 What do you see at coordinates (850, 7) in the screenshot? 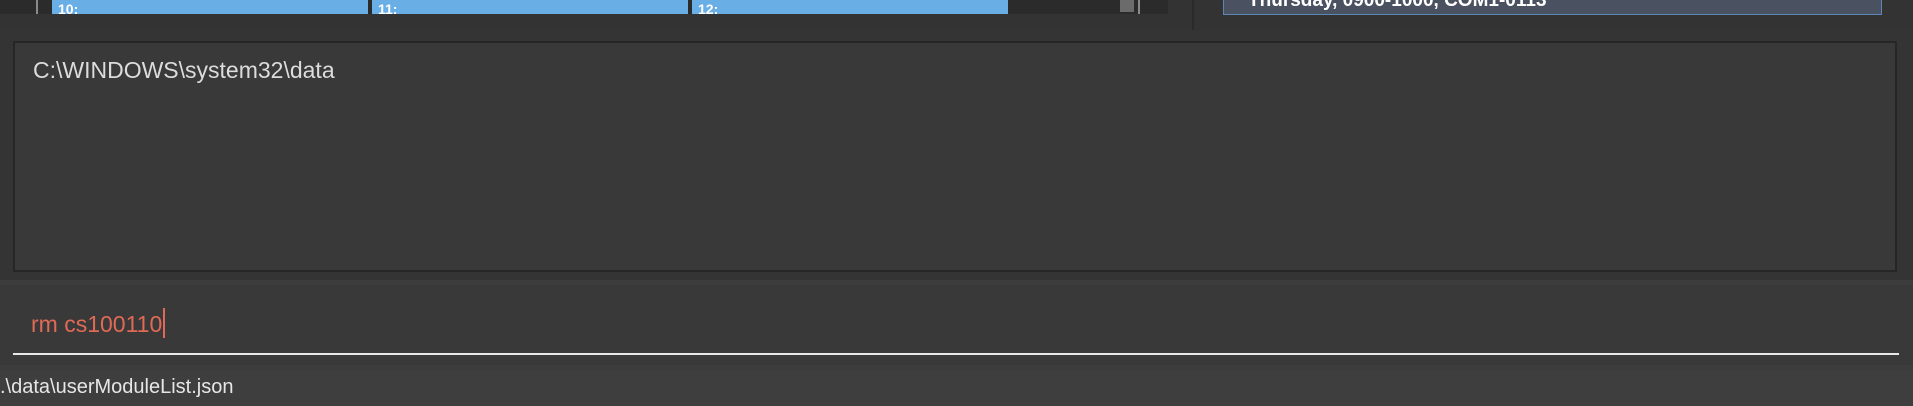
I see `calendar-slot-12: 12:` at bounding box center [850, 7].